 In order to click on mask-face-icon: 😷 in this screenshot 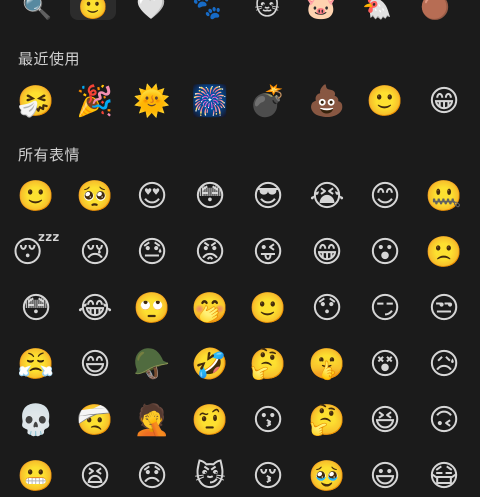, I will do `click(444, 477)`.